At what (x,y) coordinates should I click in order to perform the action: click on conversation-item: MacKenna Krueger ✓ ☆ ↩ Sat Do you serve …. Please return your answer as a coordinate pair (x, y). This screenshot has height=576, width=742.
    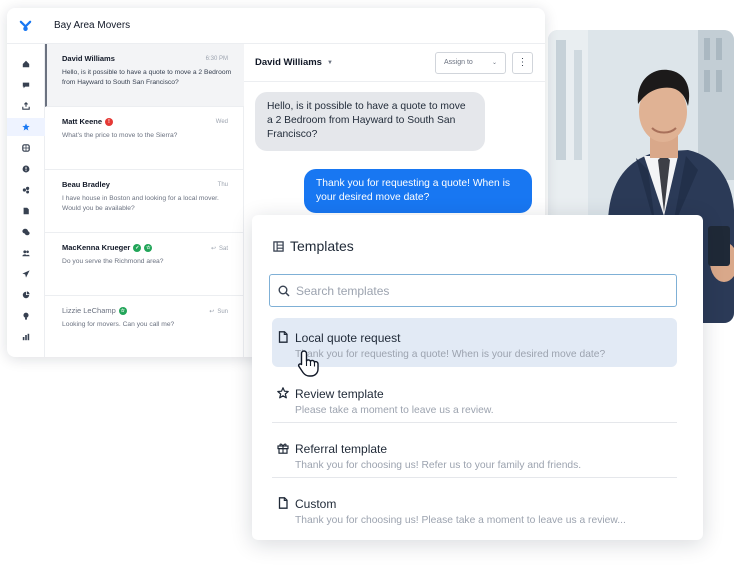
    Looking at the image, I should click on (144, 264).